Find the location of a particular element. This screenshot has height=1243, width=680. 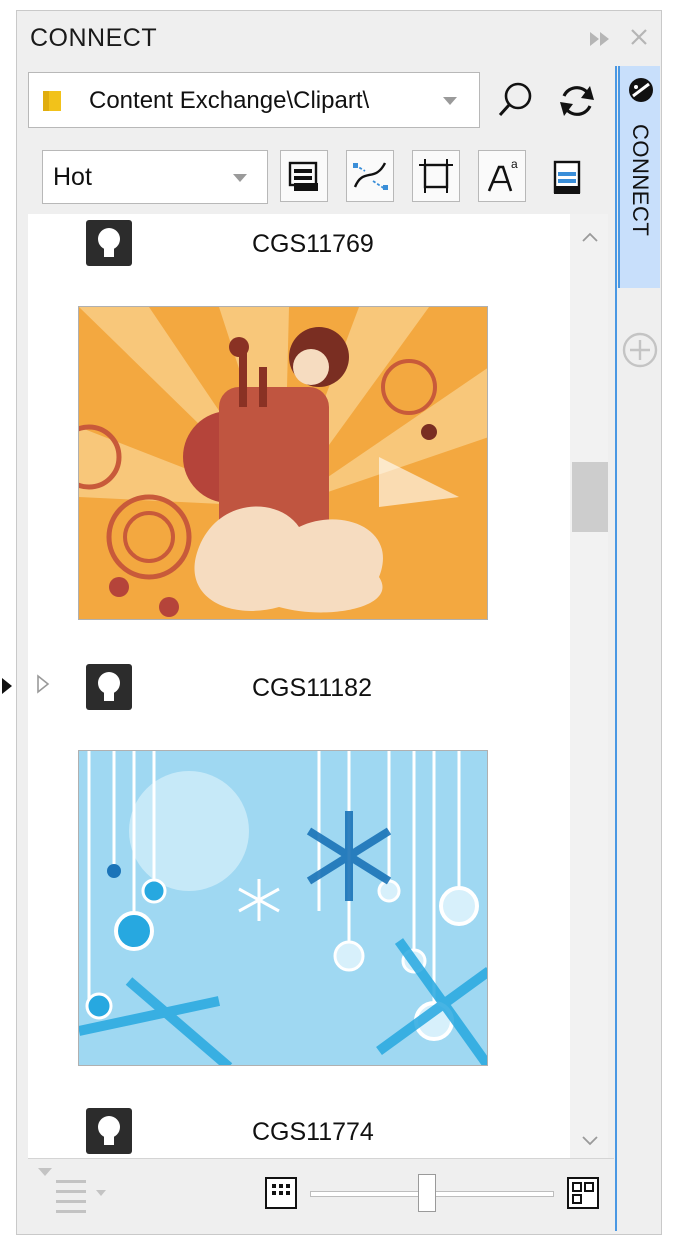

small-thumbnails-icon is located at coordinates (281, 1195).